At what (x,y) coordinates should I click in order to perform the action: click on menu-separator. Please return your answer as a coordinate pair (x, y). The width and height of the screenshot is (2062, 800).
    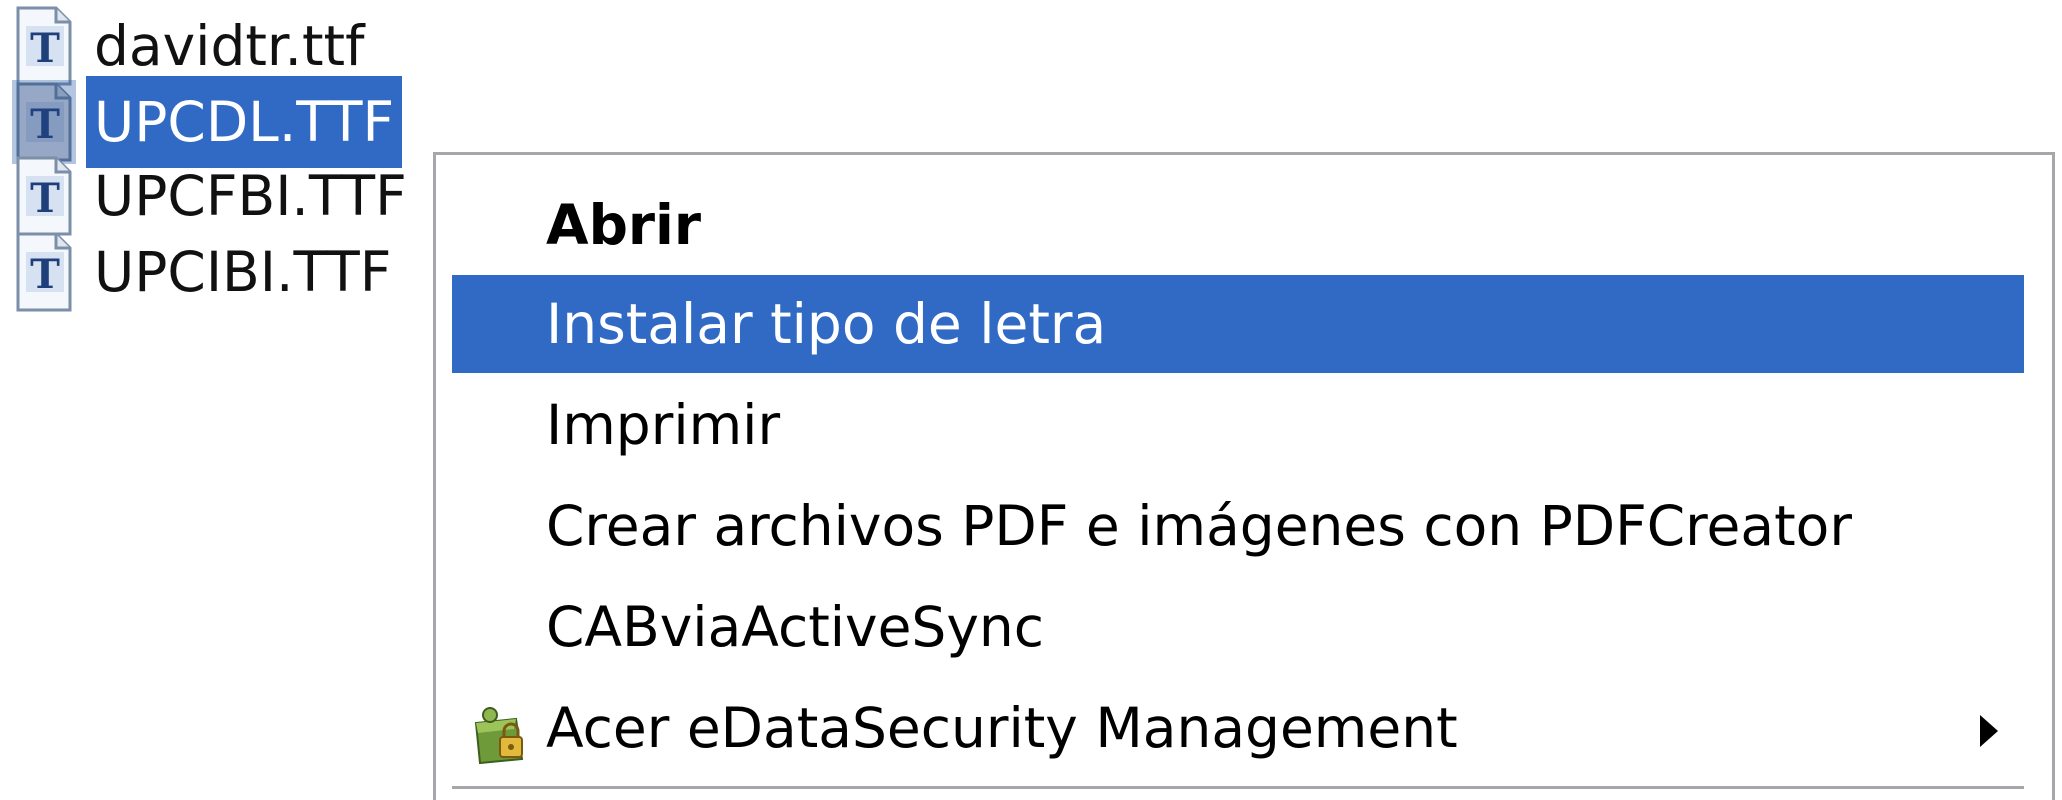
    Looking at the image, I should click on (1238, 787).